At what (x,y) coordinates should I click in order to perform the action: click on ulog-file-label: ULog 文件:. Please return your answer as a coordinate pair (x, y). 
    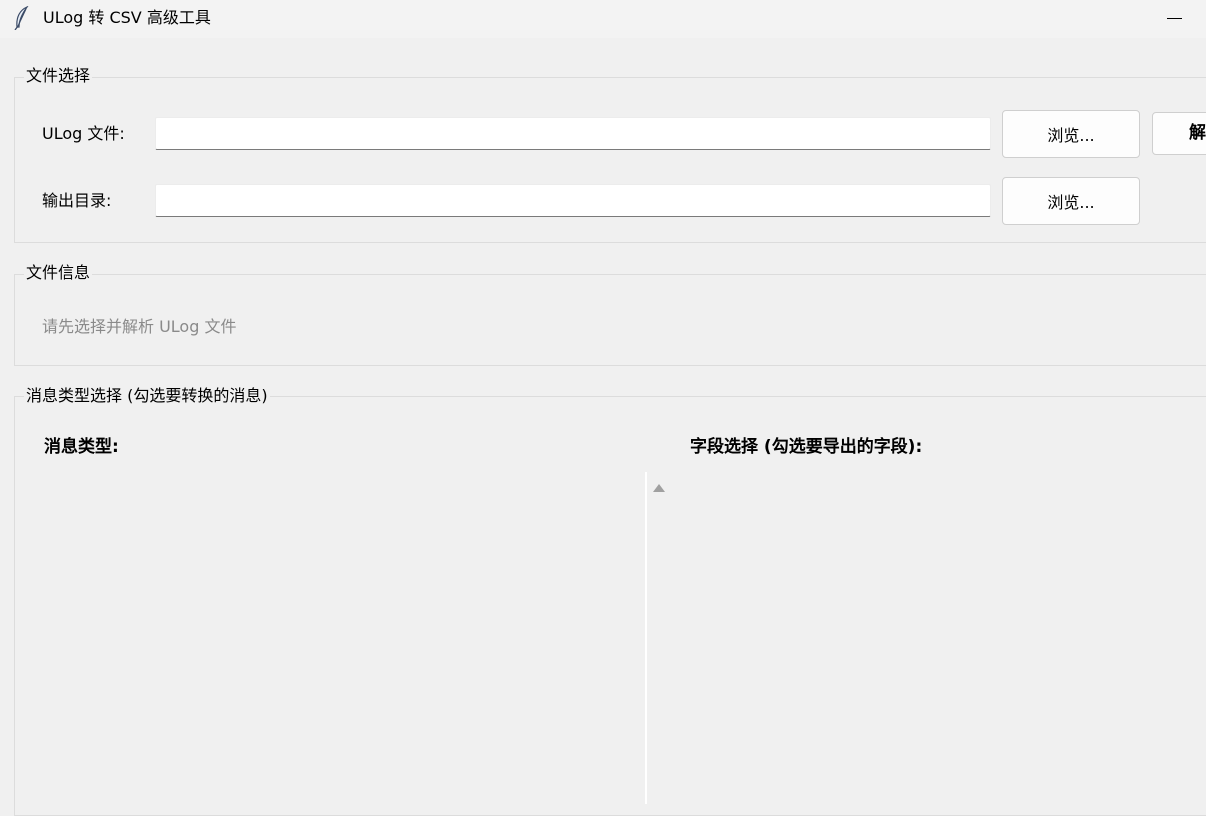
    Looking at the image, I should click on (83, 133).